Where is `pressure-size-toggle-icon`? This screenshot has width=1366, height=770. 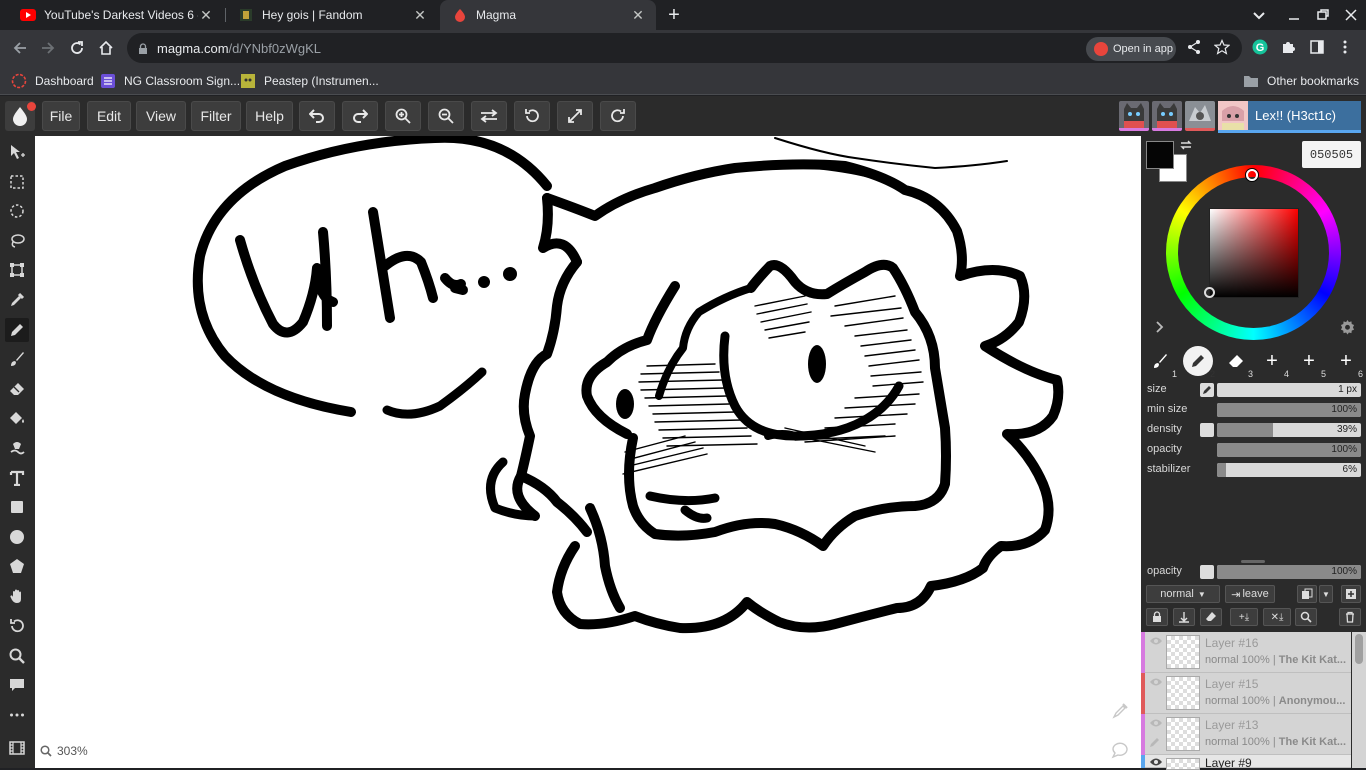
pressure-size-toggle-icon is located at coordinates (1207, 390).